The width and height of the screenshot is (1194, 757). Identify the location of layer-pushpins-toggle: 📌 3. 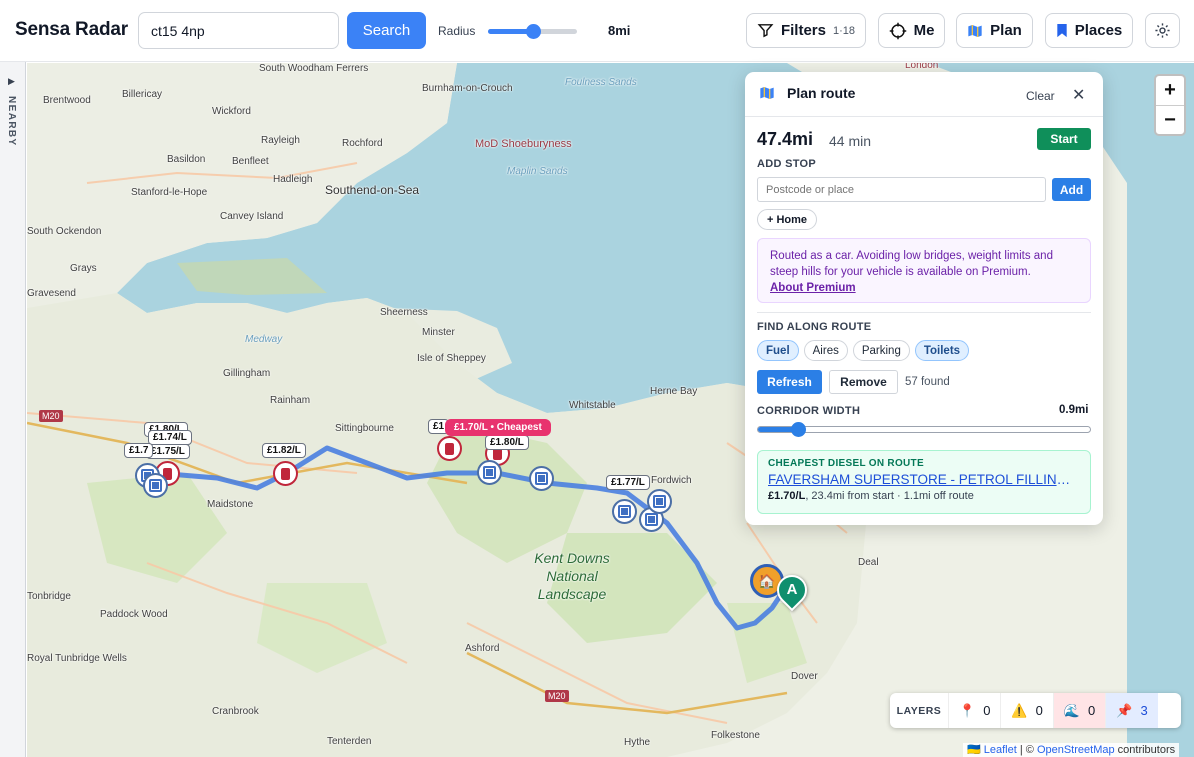
(1131, 710).